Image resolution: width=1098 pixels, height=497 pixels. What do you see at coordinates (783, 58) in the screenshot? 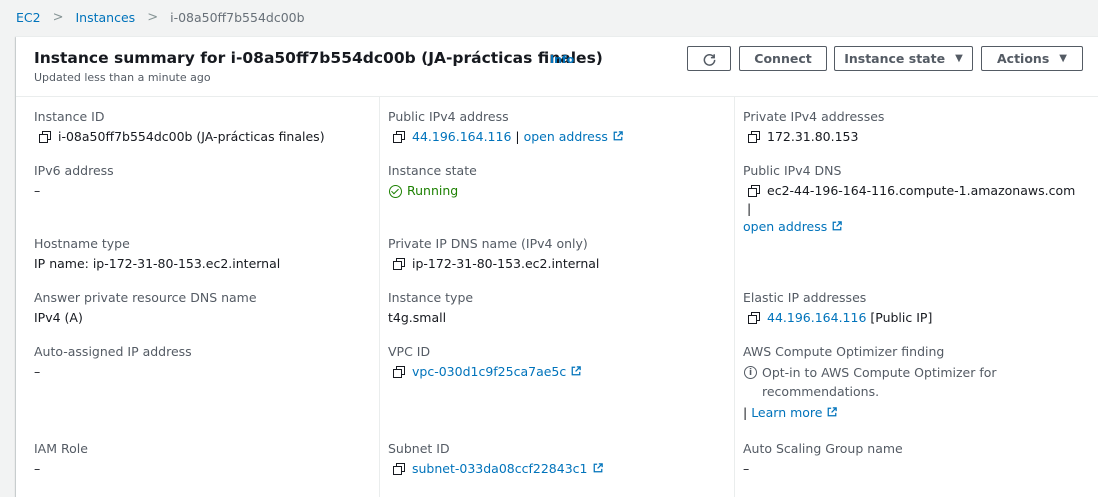
I see `connect-button: Connect` at bounding box center [783, 58].